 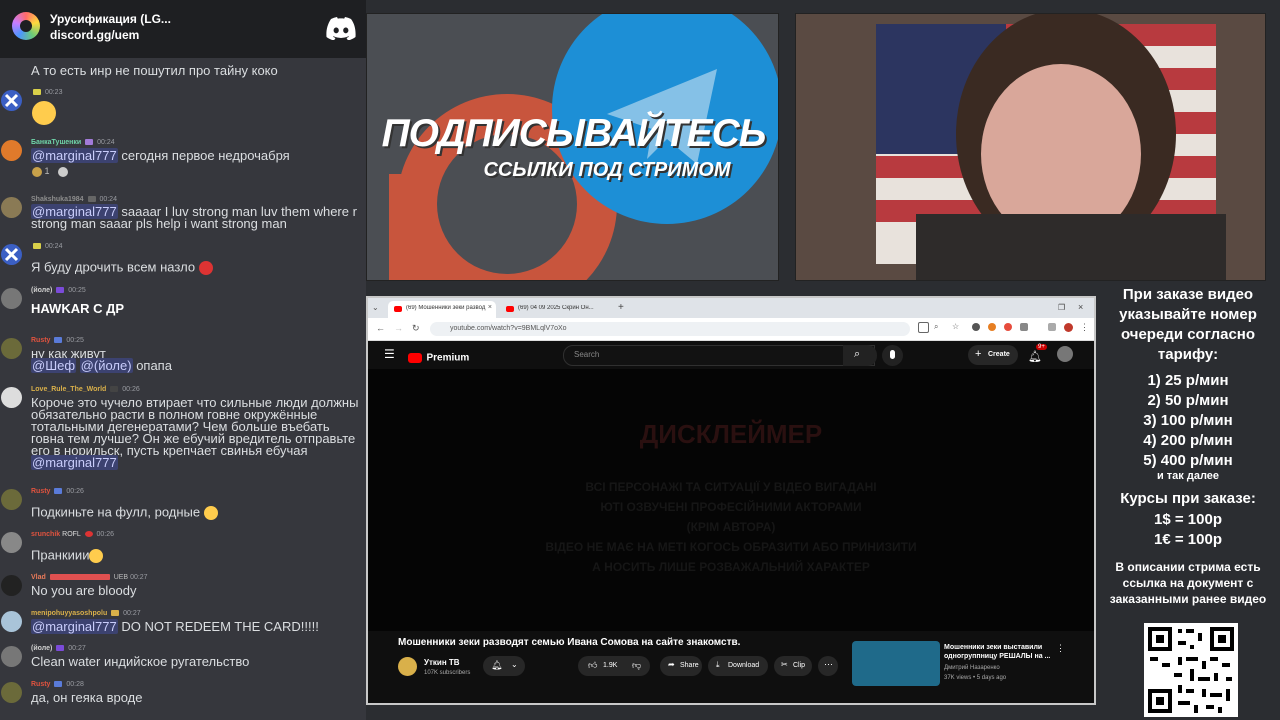 I want to click on disclaimer-line: ЮТІ ОЗВУЧЕНІ ПРОФЕСІЙНИМИ АКТОРАМИ, so click(x=731, y=507).